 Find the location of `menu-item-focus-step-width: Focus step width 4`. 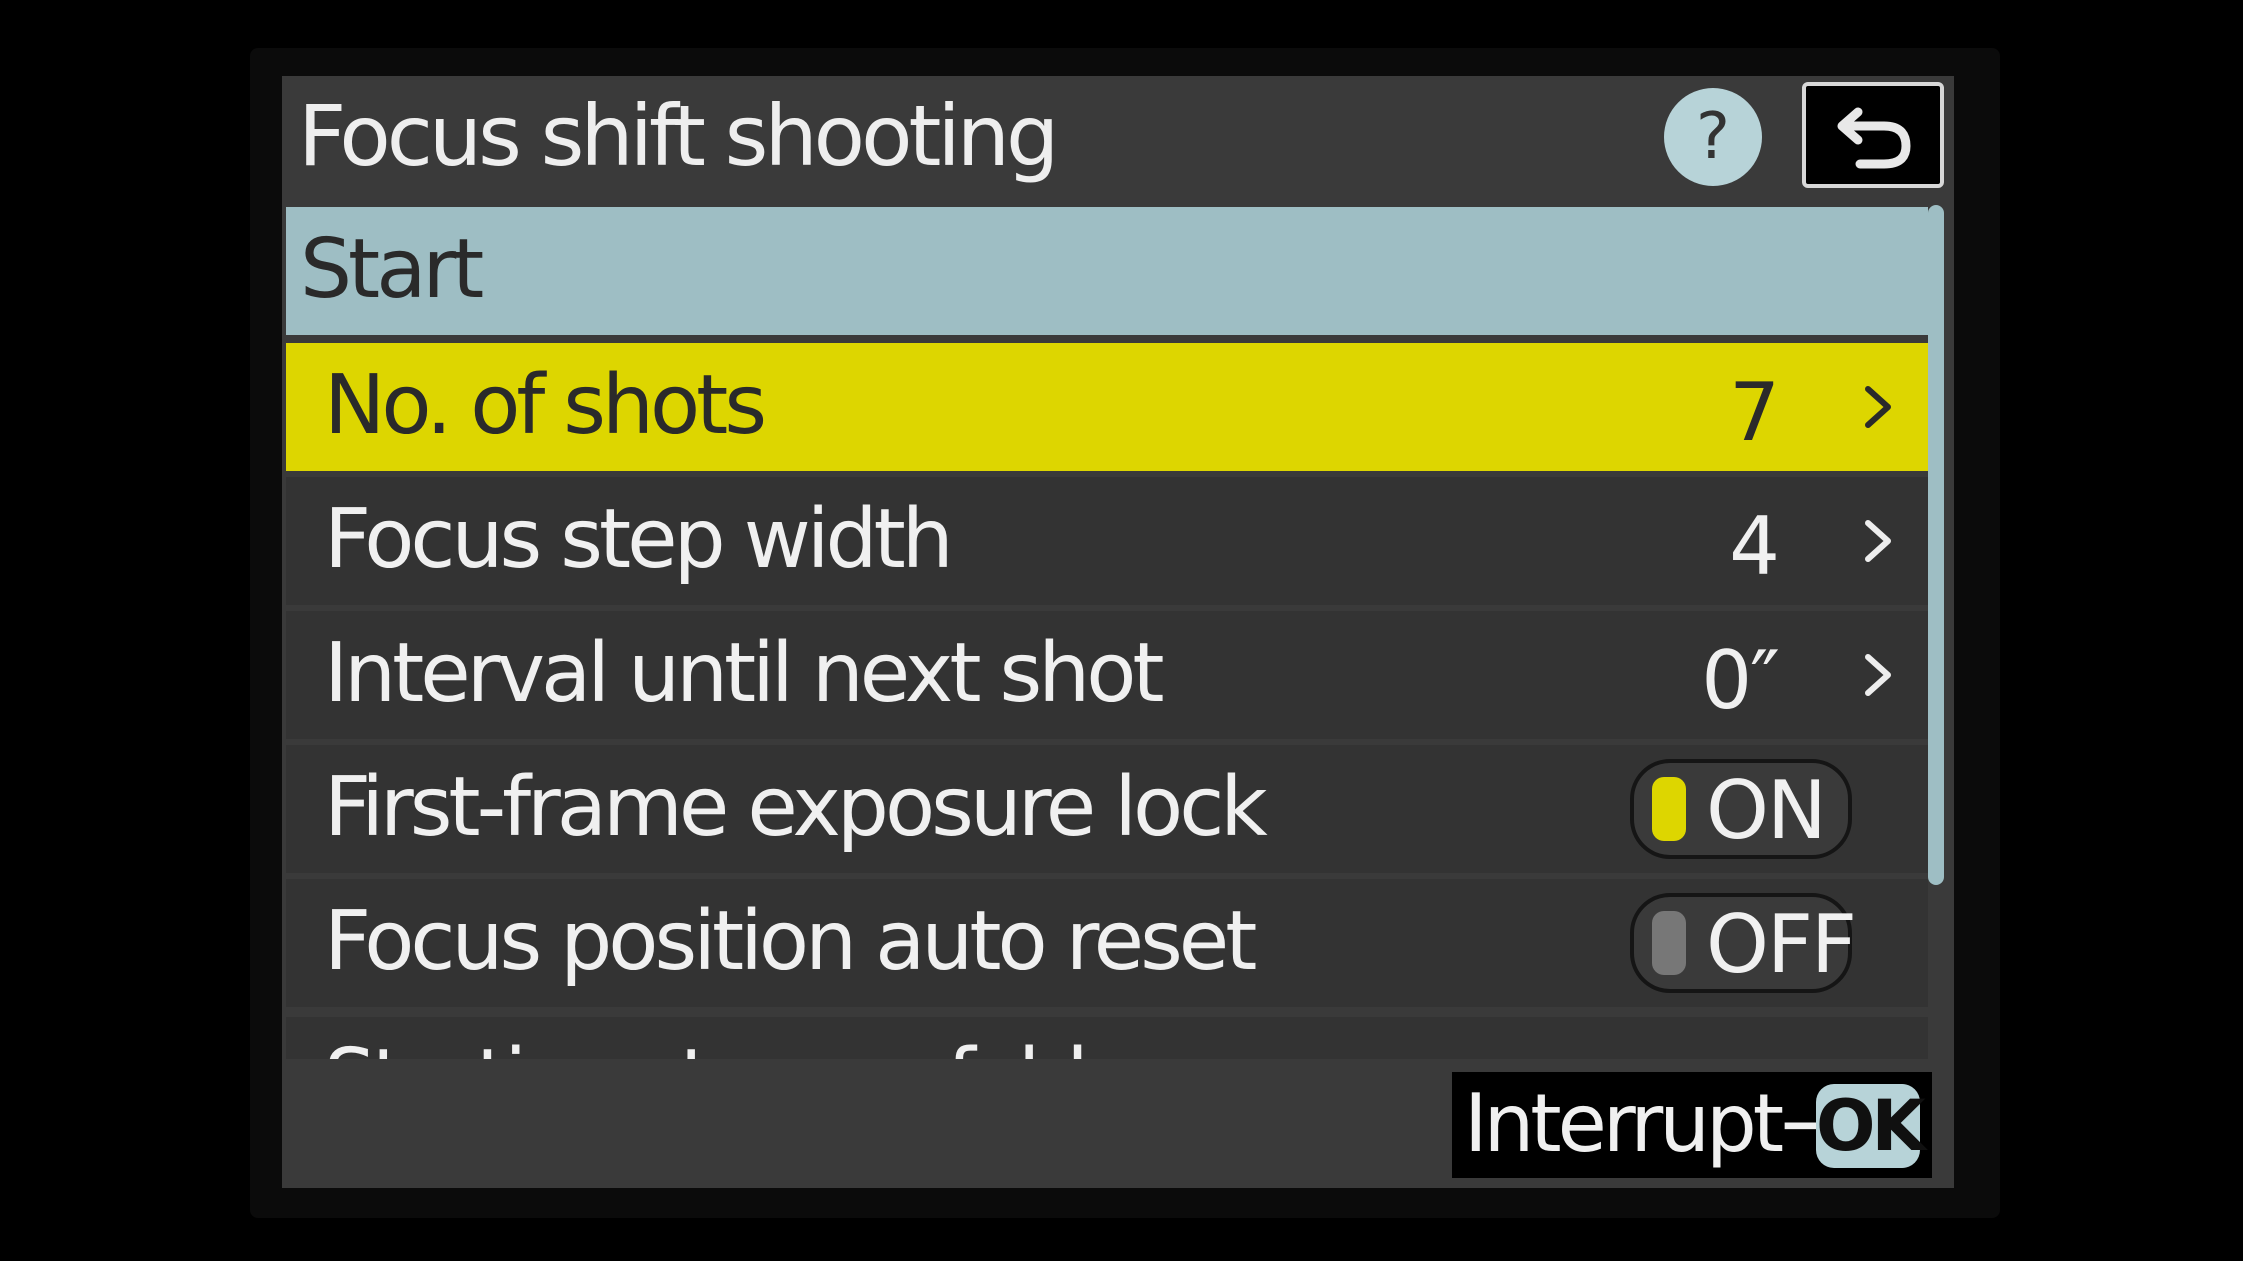

menu-item-focus-step-width: Focus step width 4 is located at coordinates (1107, 541).